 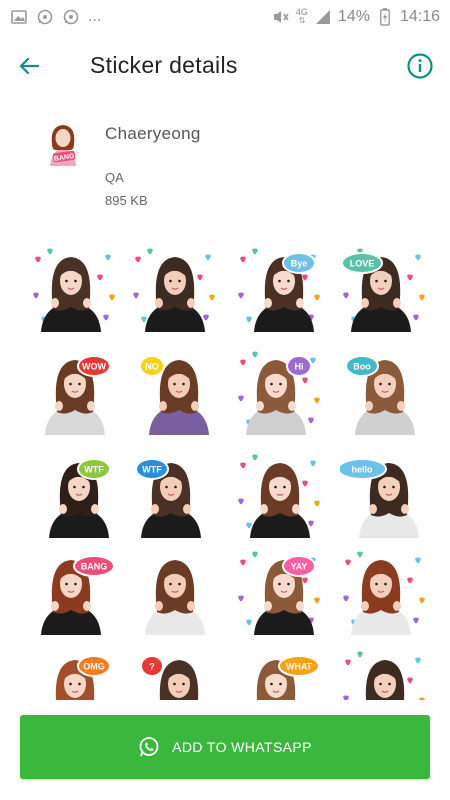 I want to click on sticker-item: YAY, so click(x=280, y=592).